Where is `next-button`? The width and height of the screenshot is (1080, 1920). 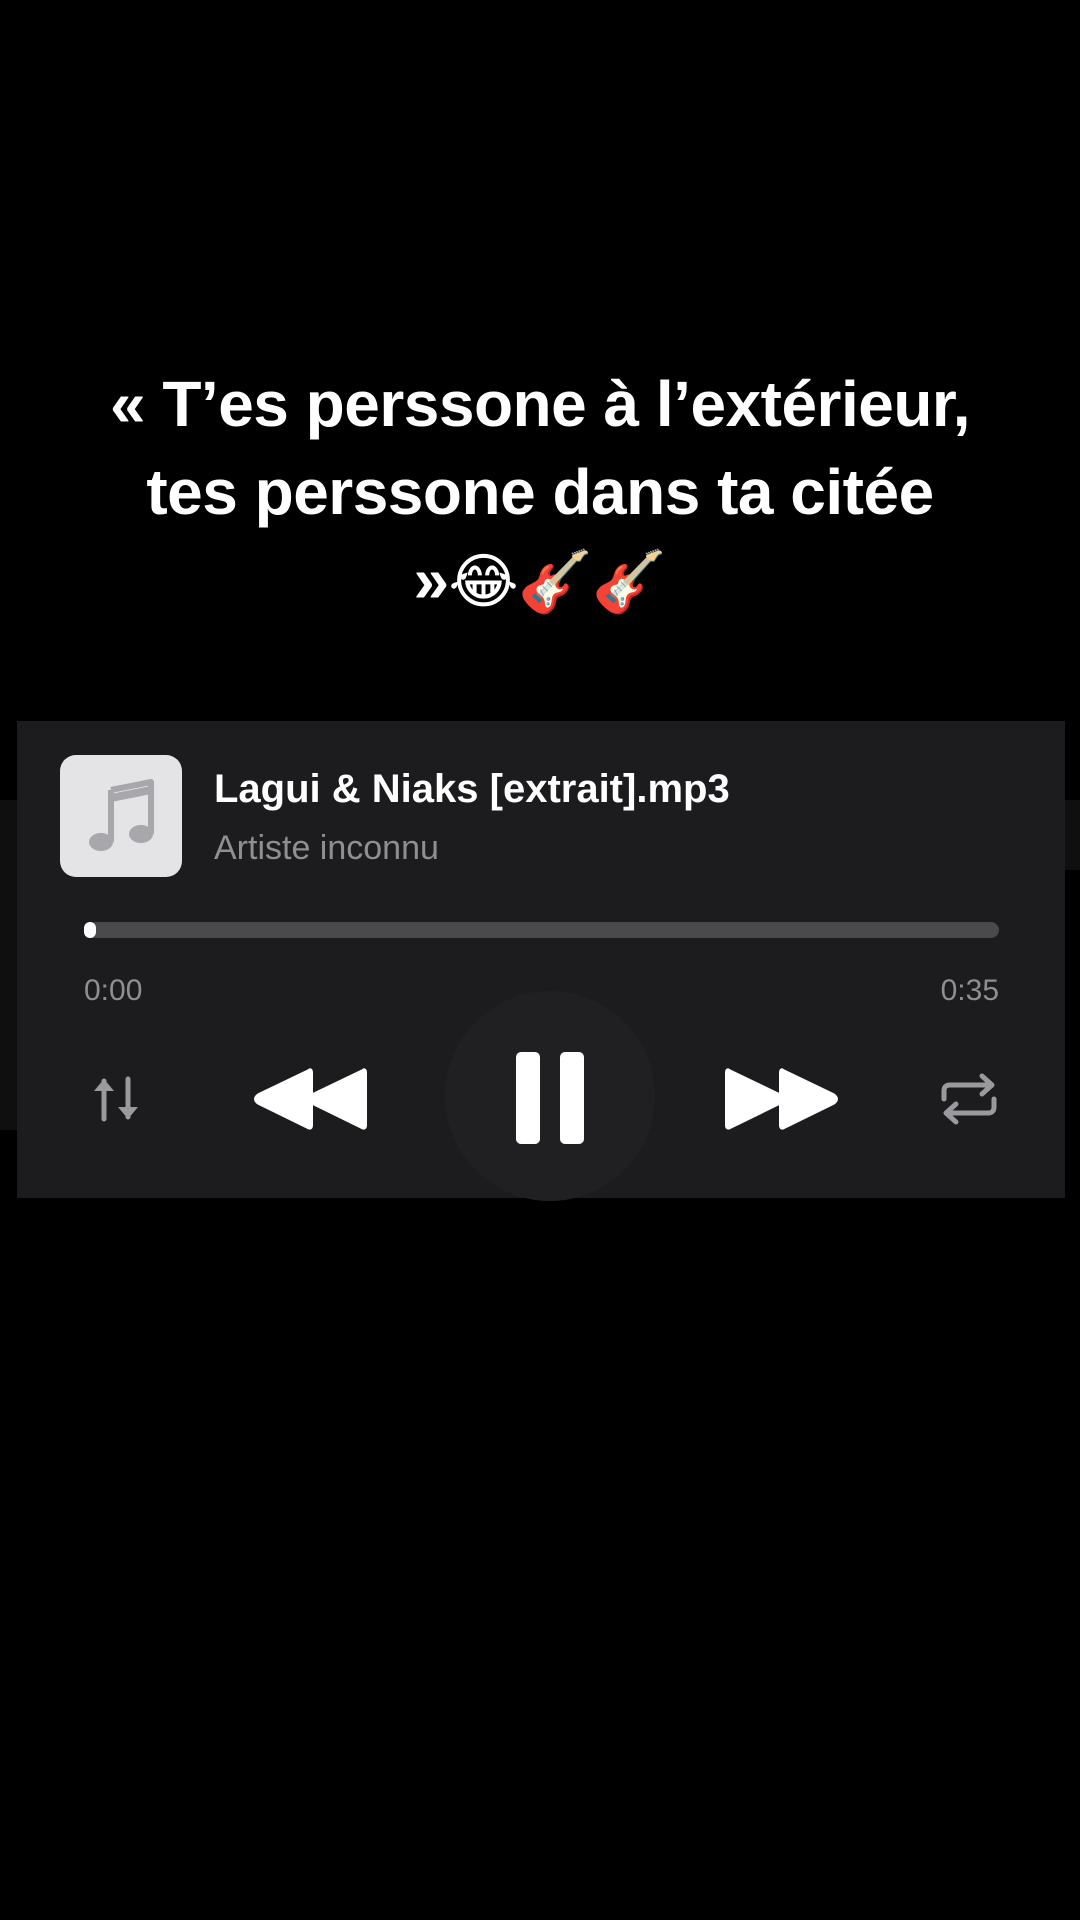
next-button is located at coordinates (782, 1099).